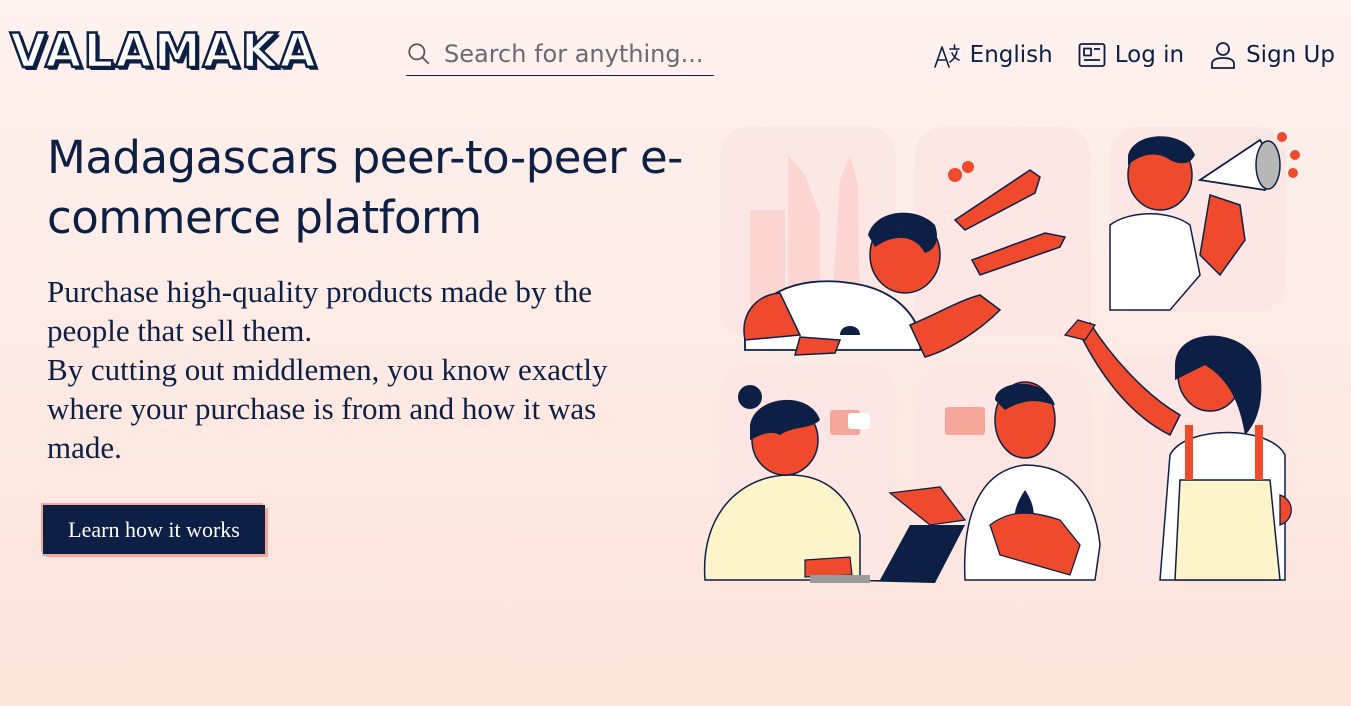 Image resolution: width=1351 pixels, height=706 pixels. I want to click on brand-logo: VALAMAKA, so click(163, 52).